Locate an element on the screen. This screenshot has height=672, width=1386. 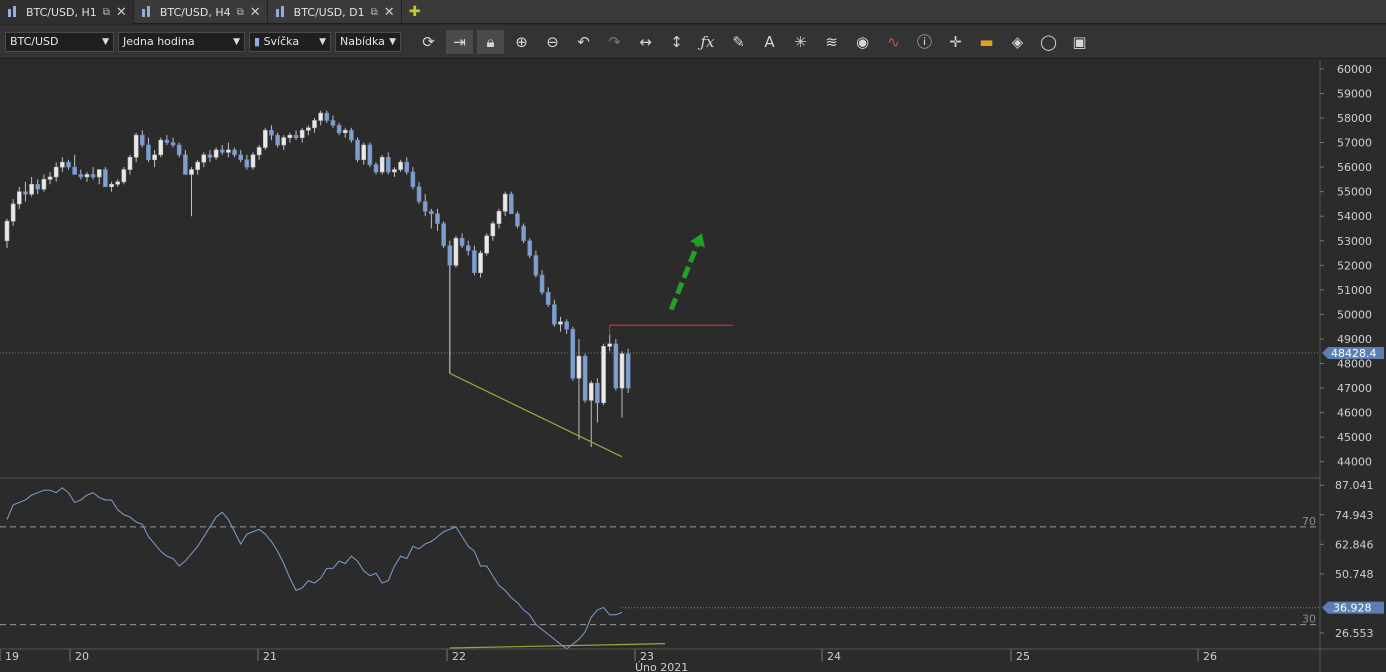
layers-icon: ≋ is located at coordinates (831, 42).